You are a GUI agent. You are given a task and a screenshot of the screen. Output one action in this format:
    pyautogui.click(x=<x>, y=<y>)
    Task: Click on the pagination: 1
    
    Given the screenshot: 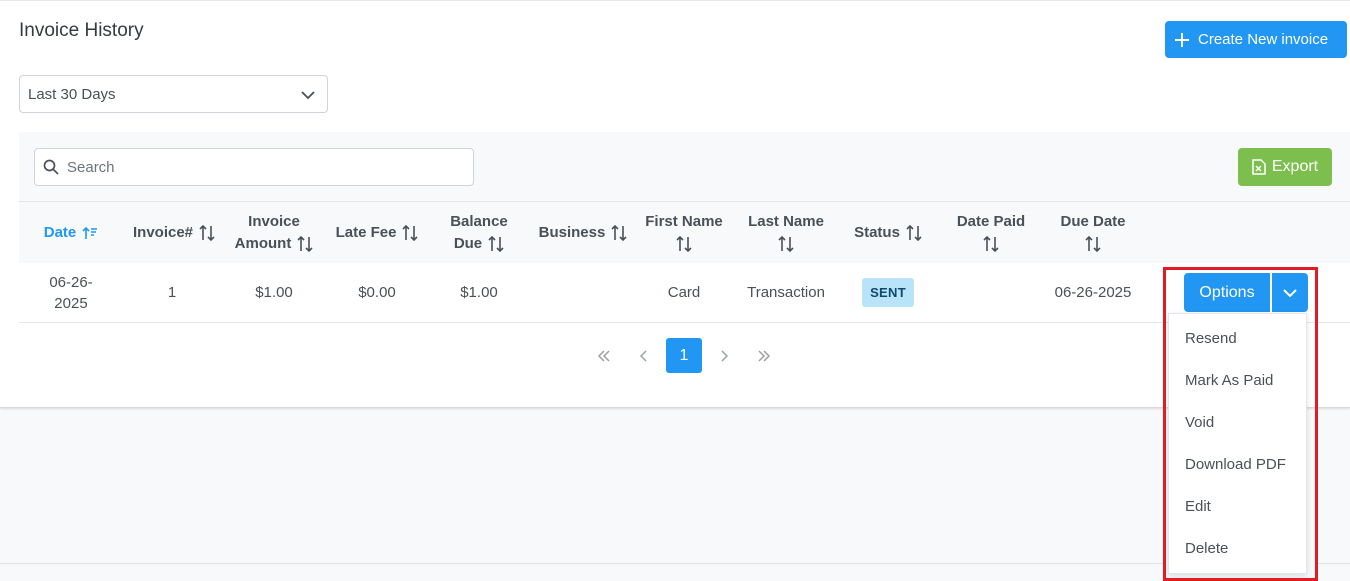 What is the action you would take?
    pyautogui.click(x=686, y=355)
    